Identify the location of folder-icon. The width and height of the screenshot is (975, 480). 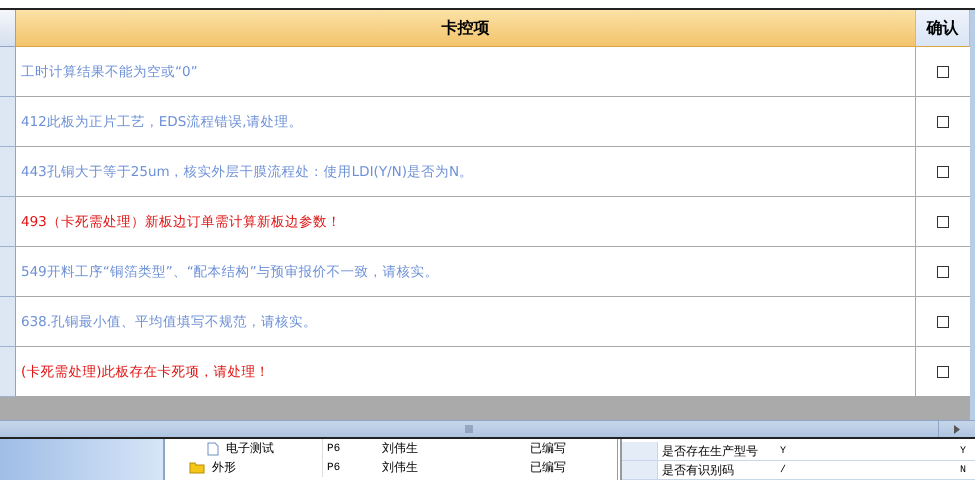
(197, 467).